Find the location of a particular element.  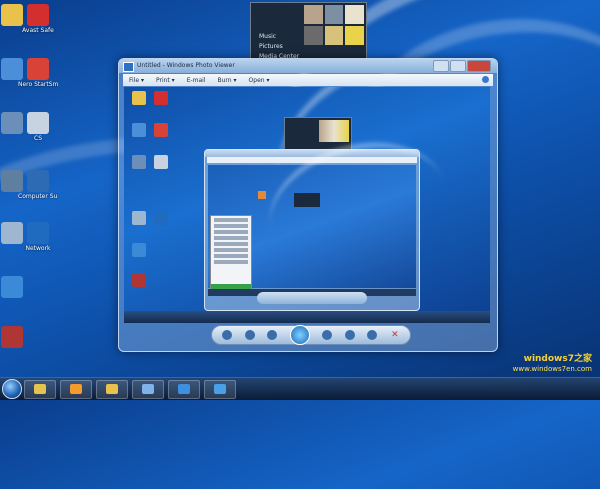

minimize-button is located at coordinates (441, 66).